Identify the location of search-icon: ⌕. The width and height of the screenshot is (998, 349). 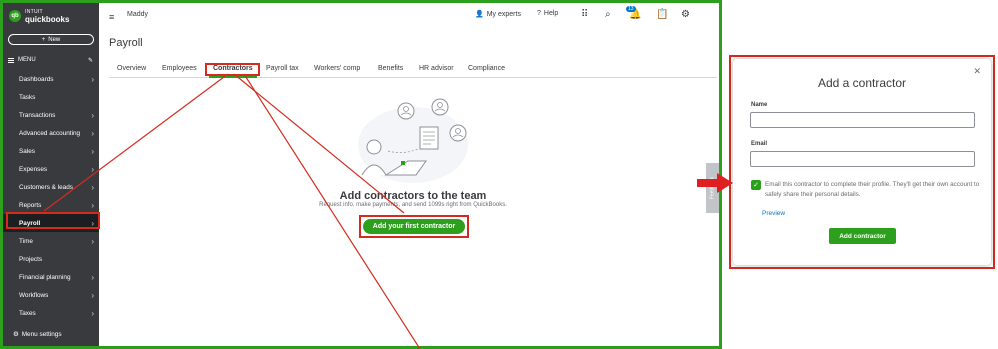
(608, 14).